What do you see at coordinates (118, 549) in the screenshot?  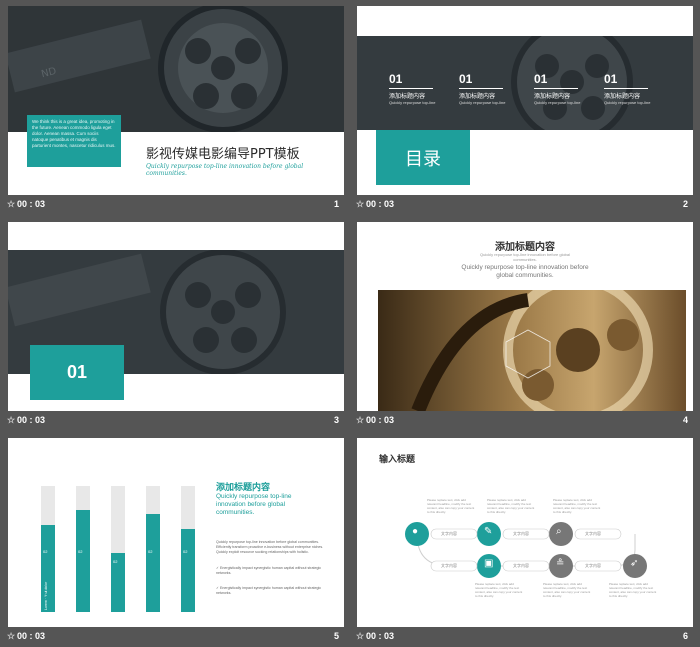 I see `bar-column-3: 02` at bounding box center [118, 549].